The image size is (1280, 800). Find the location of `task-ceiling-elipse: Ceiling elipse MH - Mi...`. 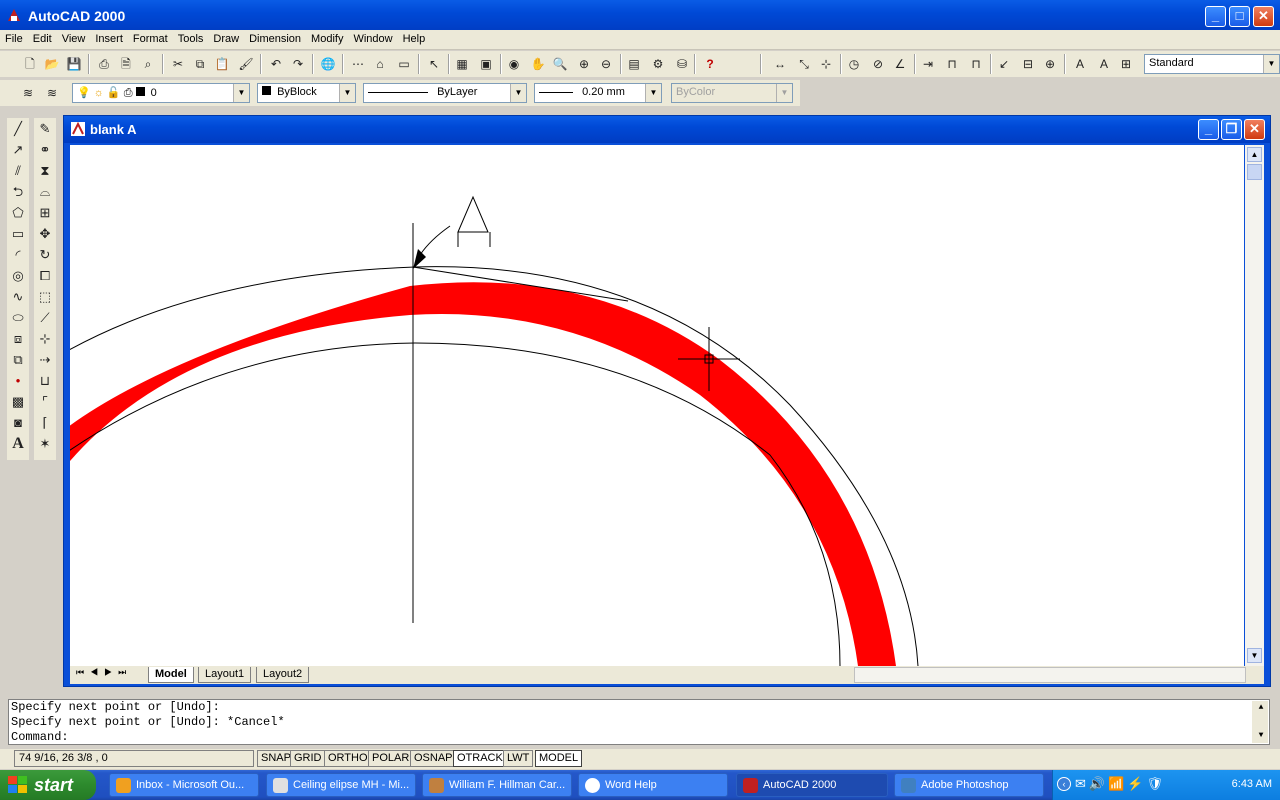

task-ceiling-elipse: Ceiling elipse MH - Mi... is located at coordinates (341, 785).